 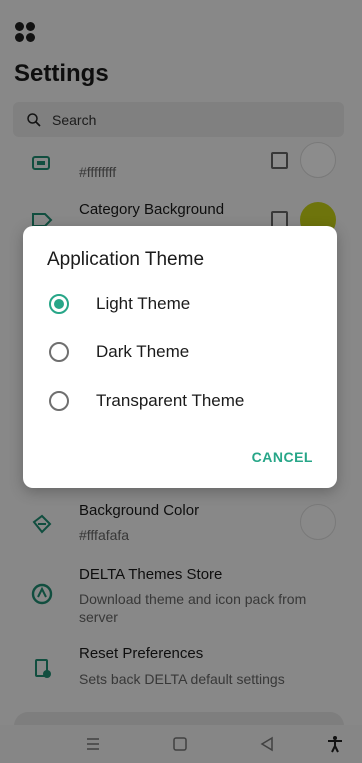 What do you see at coordinates (143, 351) in the screenshot?
I see `option-label: Dark Theme` at bounding box center [143, 351].